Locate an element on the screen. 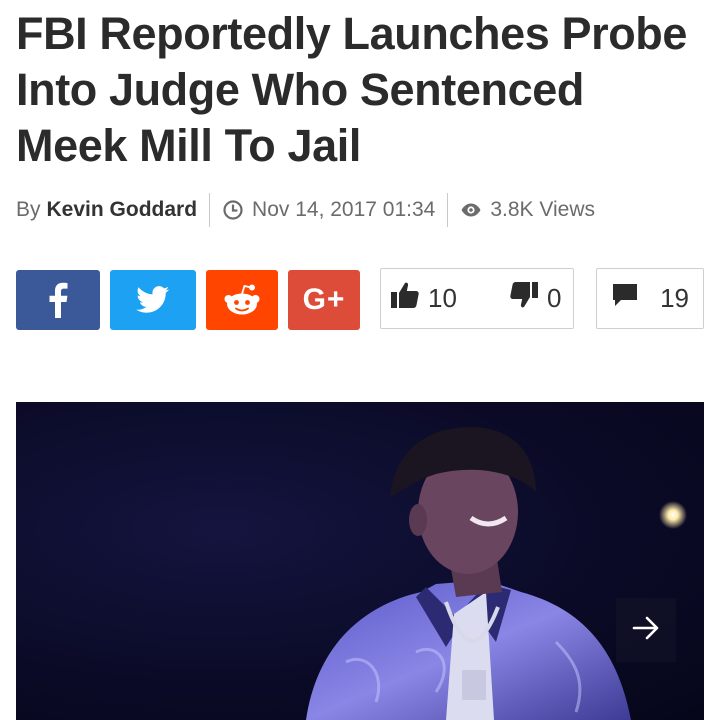 This screenshot has height=720, width=720. share-facebook-button is located at coordinates (58, 300).